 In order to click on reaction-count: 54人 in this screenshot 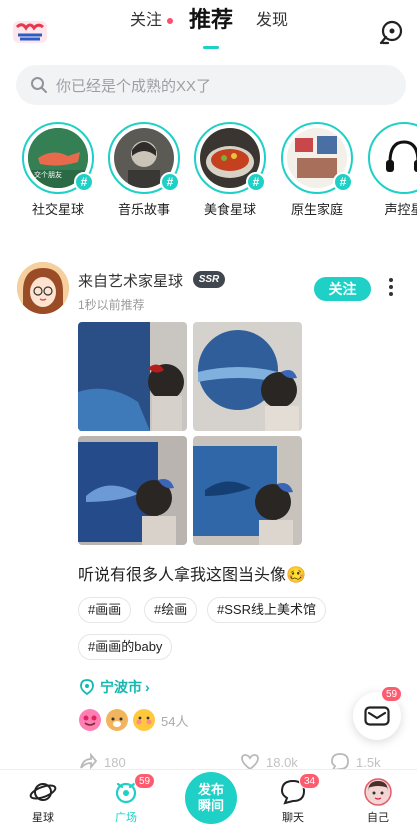, I will do `click(175, 721)`.